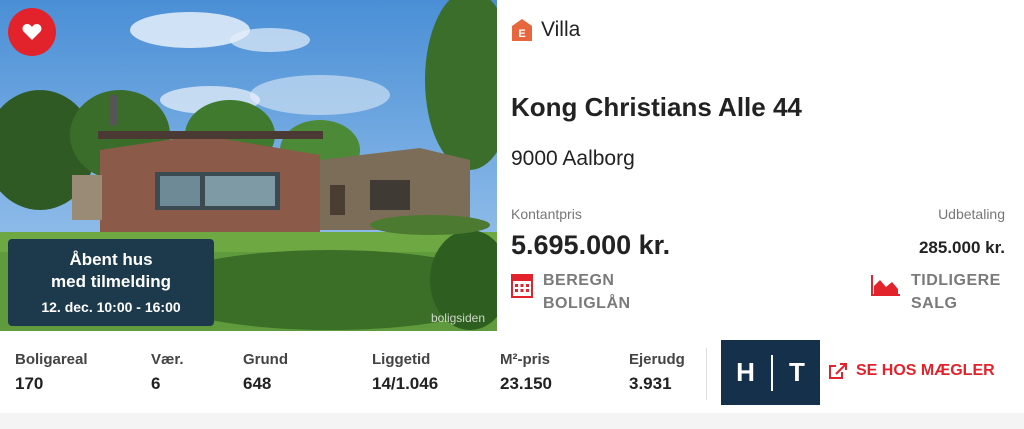  What do you see at coordinates (925, 370) in the screenshot?
I see `see-broker-label: SE HOS MÆGLER` at bounding box center [925, 370].